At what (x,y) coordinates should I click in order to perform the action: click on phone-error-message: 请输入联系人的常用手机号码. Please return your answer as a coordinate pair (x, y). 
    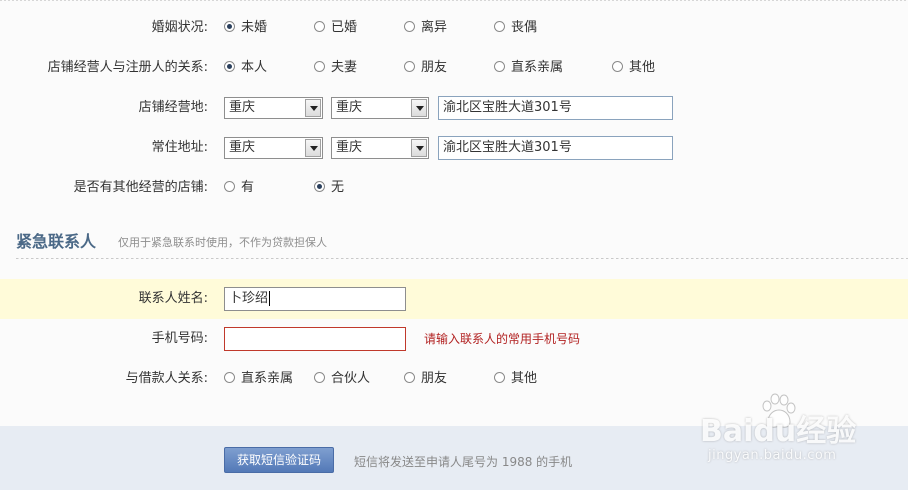
    Looking at the image, I should click on (502, 339).